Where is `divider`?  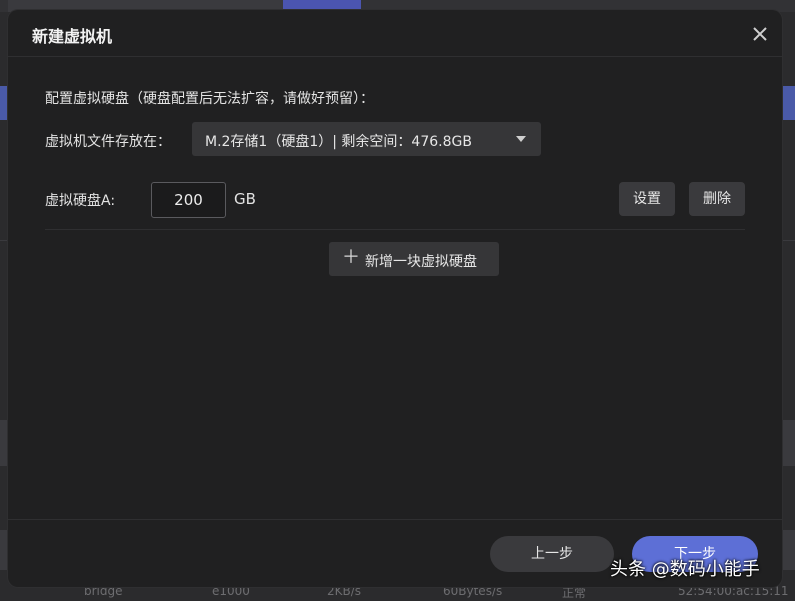 divider is located at coordinates (395, 229).